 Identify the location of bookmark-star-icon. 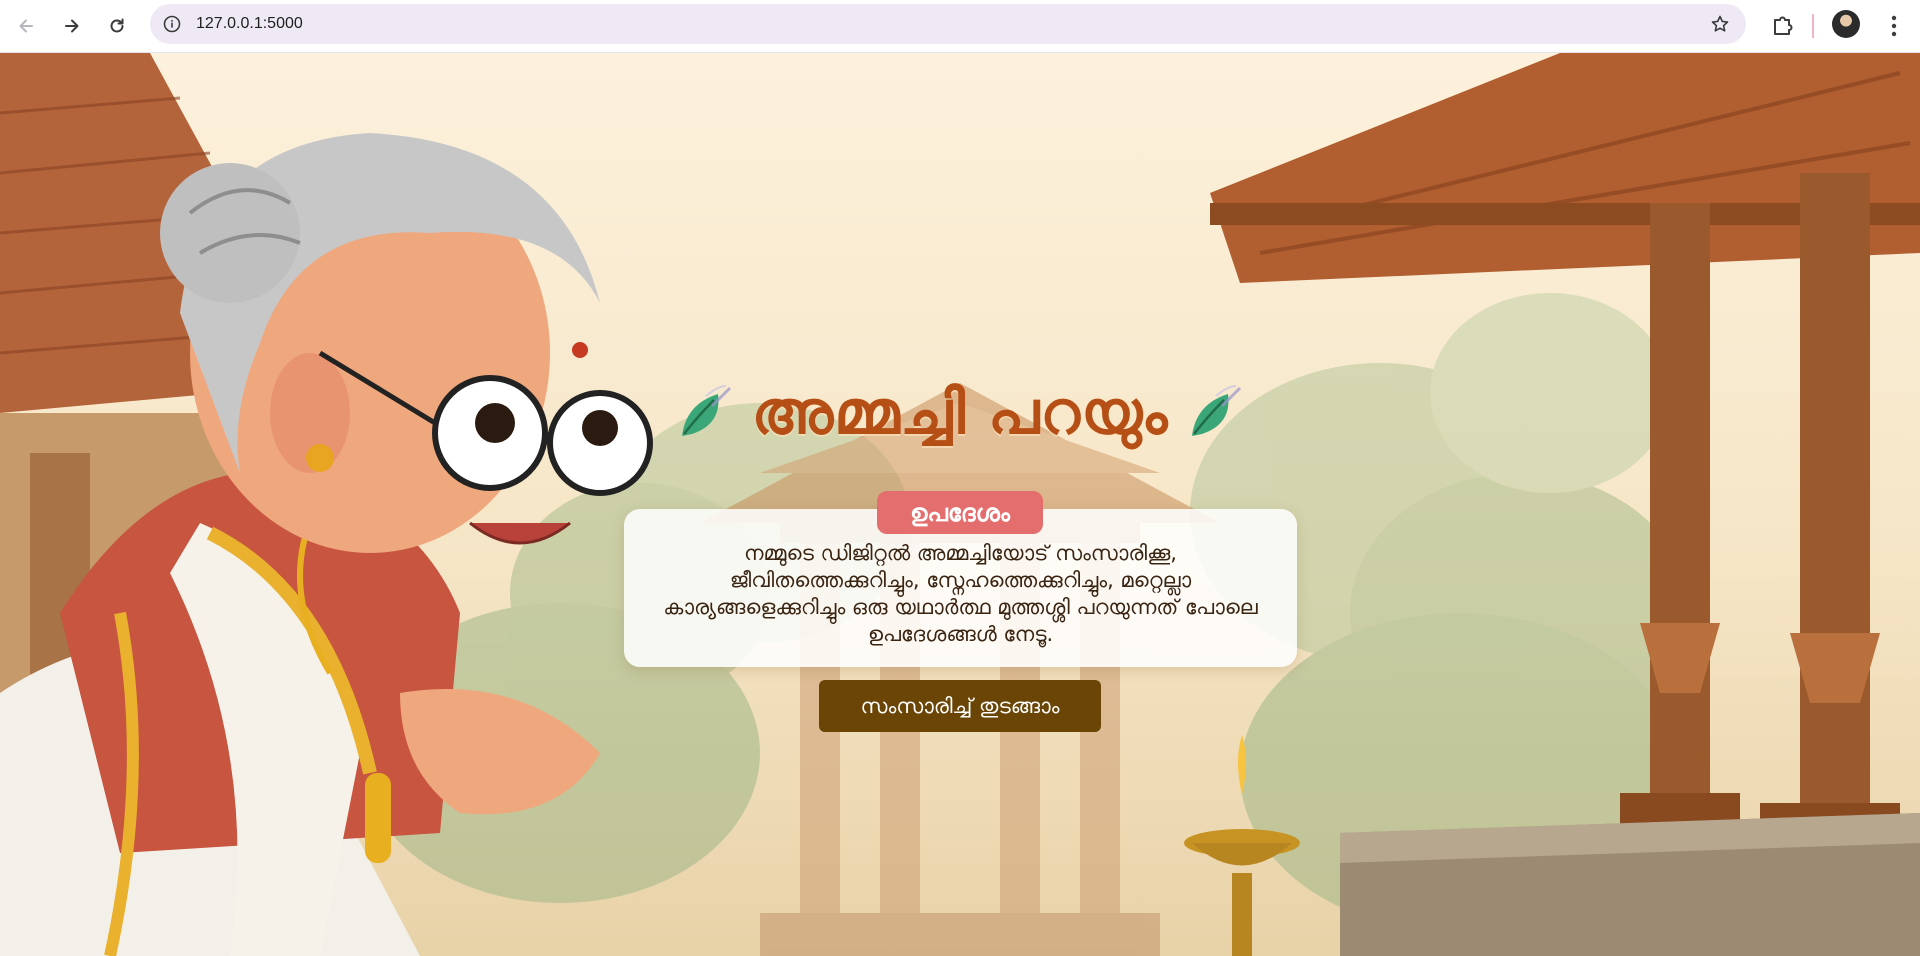
(1720, 24).